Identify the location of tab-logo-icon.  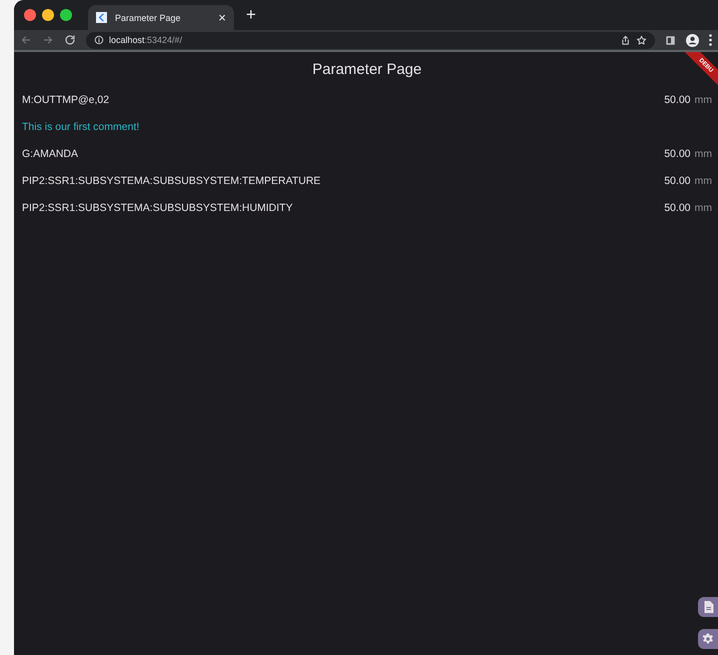
(101, 17).